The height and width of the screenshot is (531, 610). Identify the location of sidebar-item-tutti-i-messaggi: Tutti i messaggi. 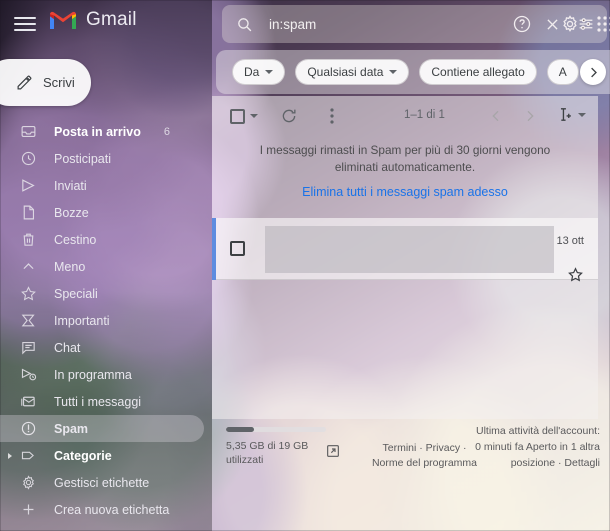
(102, 401).